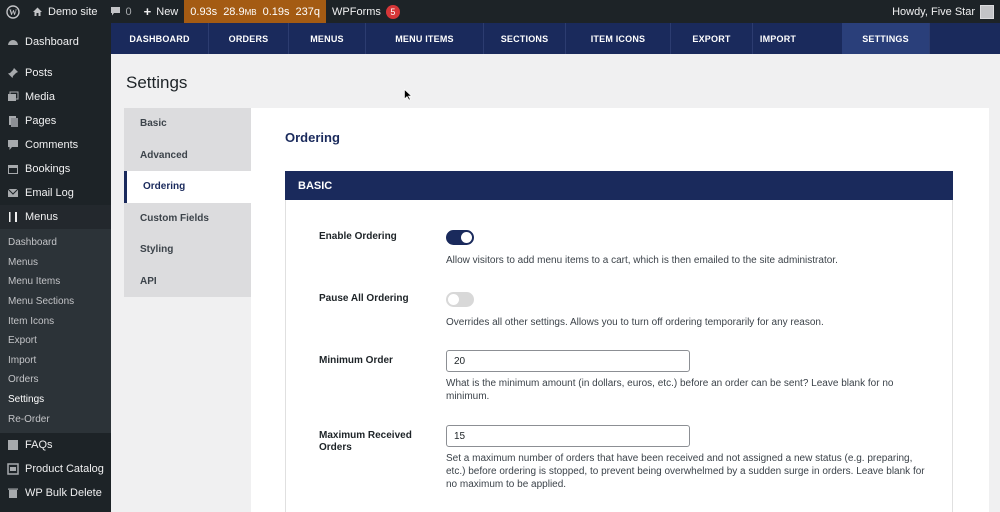 Image resolution: width=1000 pixels, height=512 pixels. What do you see at coordinates (49, 193) in the screenshot?
I see `sidebar-item-label: Email Log` at bounding box center [49, 193].